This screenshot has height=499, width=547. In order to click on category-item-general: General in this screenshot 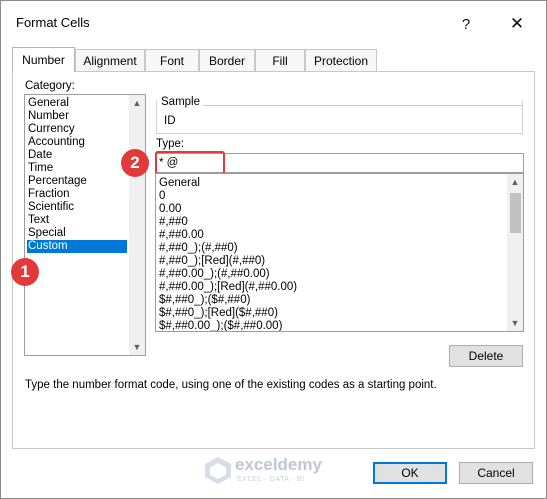, I will do `click(48, 103)`.